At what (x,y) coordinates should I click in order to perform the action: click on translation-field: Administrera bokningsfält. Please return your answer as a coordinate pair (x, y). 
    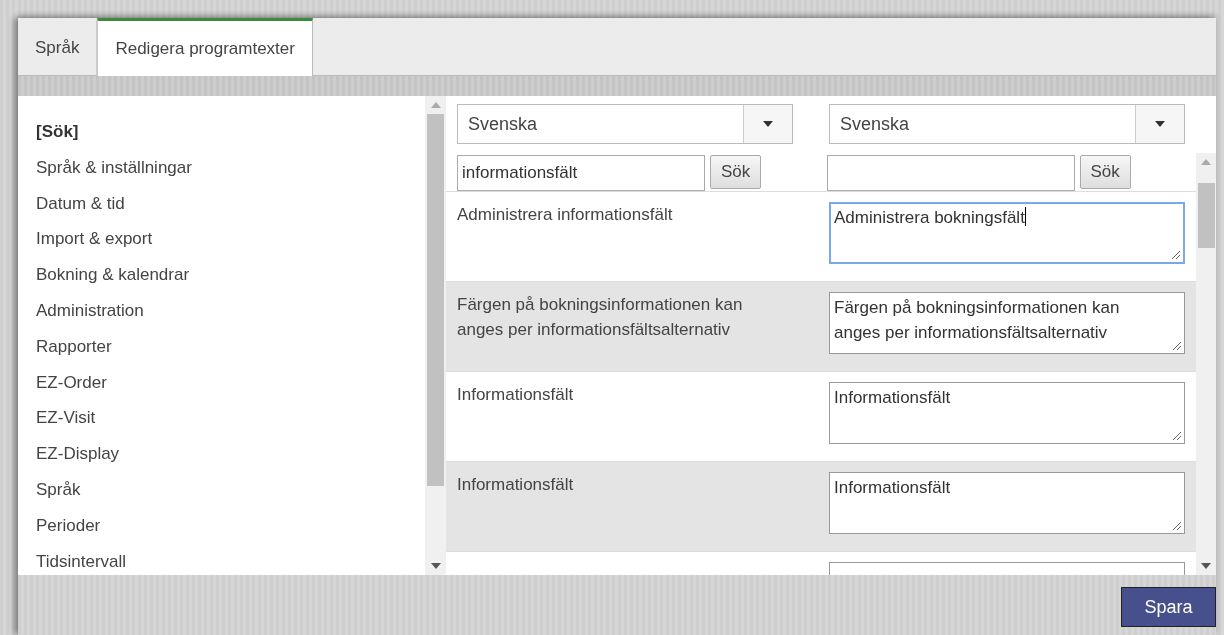
    Looking at the image, I should click on (1007, 233).